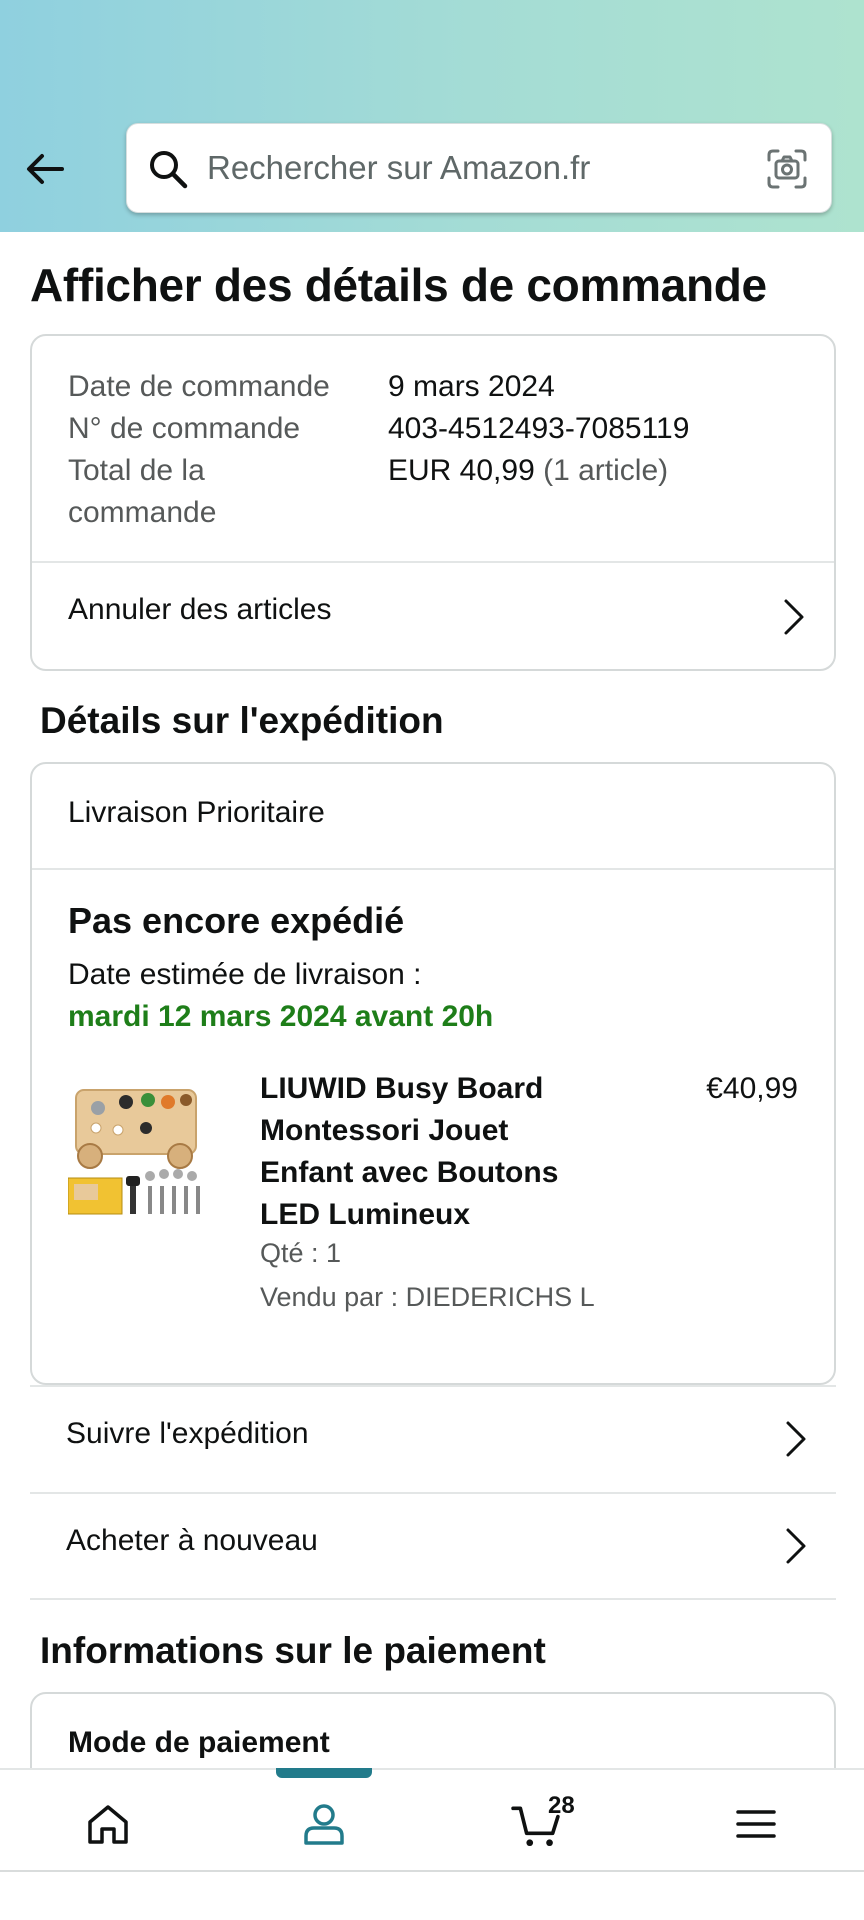 Image resolution: width=864 pixels, height=1920 pixels. Describe the element at coordinates (199, 386) in the screenshot. I see `order-date-label: Date de commande` at that location.